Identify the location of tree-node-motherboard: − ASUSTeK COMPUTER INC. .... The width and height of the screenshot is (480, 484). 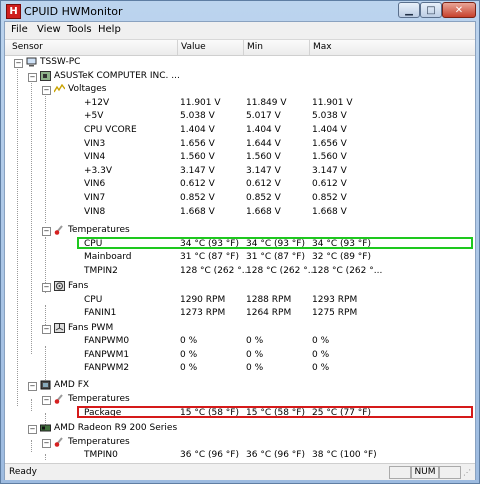
(240, 77).